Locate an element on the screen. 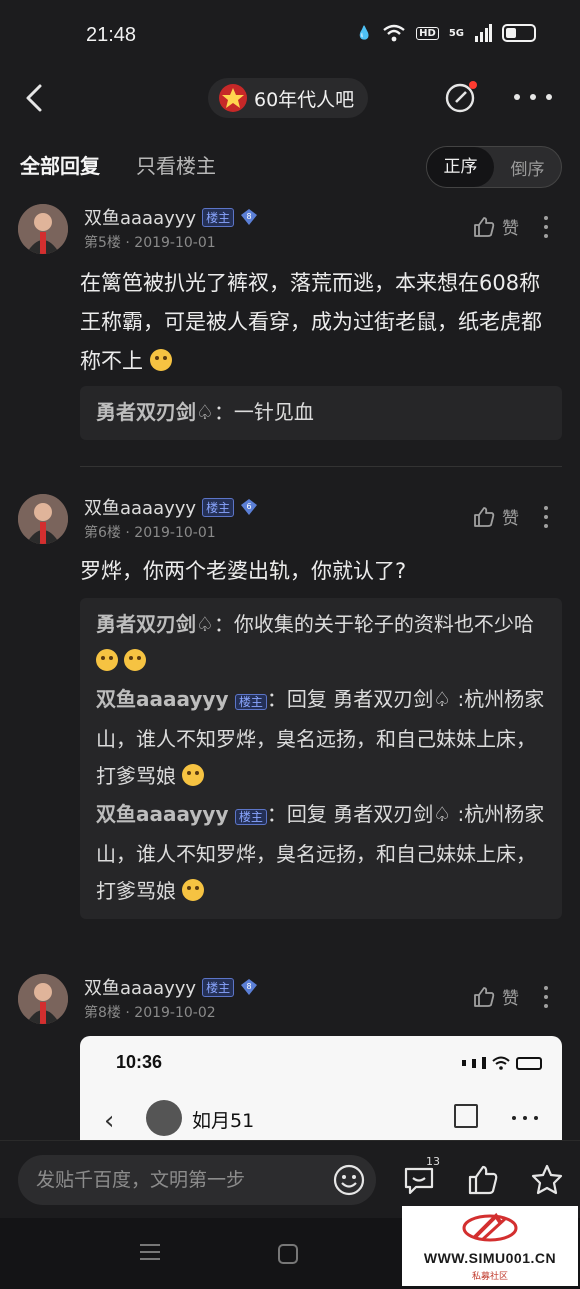  sub-reply: 勇者双刃剑♤：一针见血 is located at coordinates (321, 412).